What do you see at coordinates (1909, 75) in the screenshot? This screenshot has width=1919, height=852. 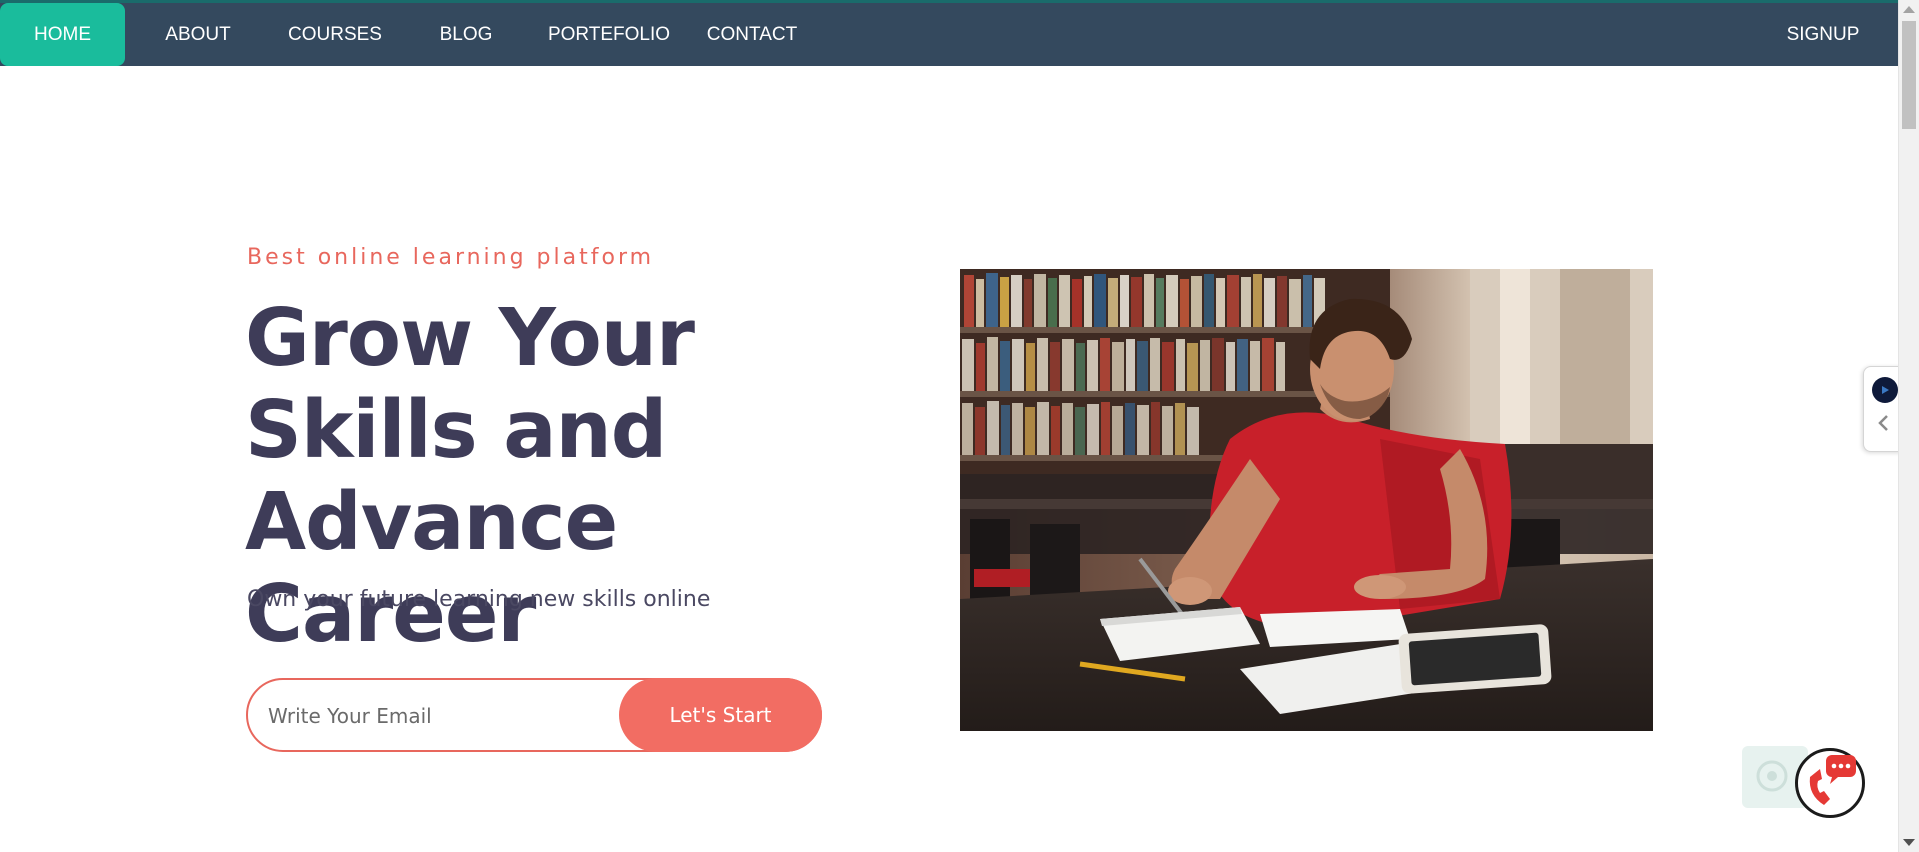 I see `scroll-thumb` at bounding box center [1909, 75].